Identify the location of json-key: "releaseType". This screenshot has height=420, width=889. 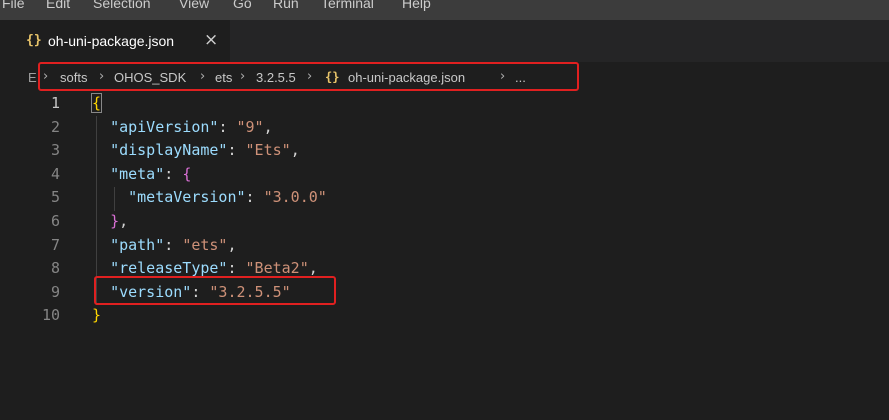
(169, 268).